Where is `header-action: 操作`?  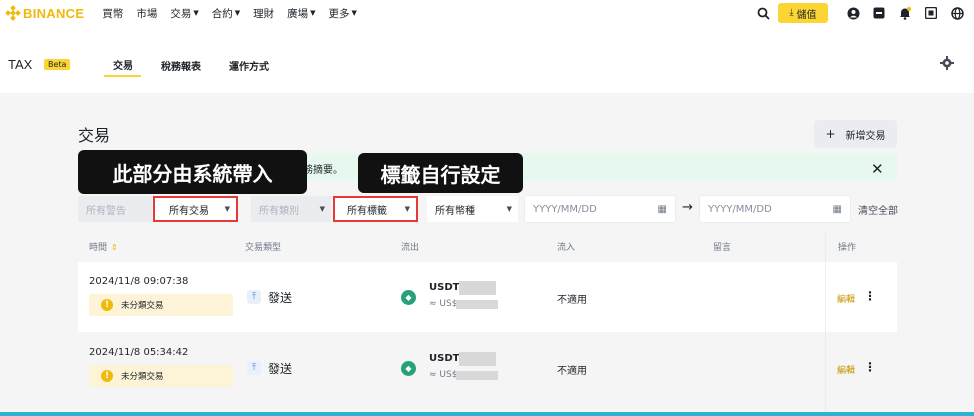
header-action: 操作 is located at coordinates (847, 248).